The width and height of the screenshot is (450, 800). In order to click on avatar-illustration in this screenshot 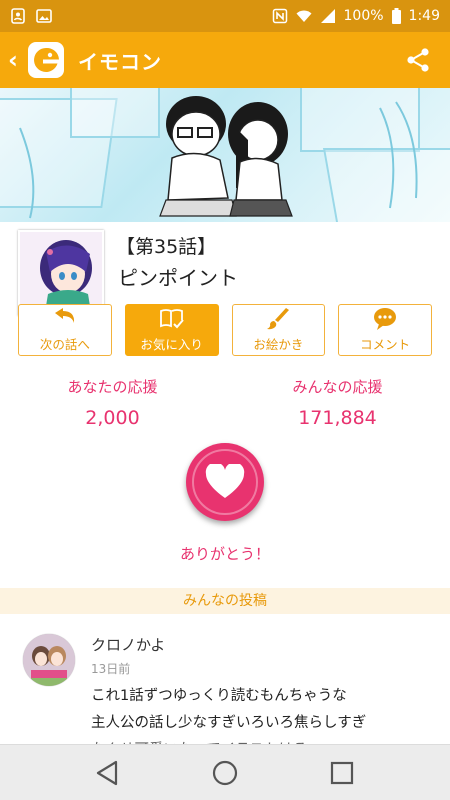, I will do `click(49, 660)`.